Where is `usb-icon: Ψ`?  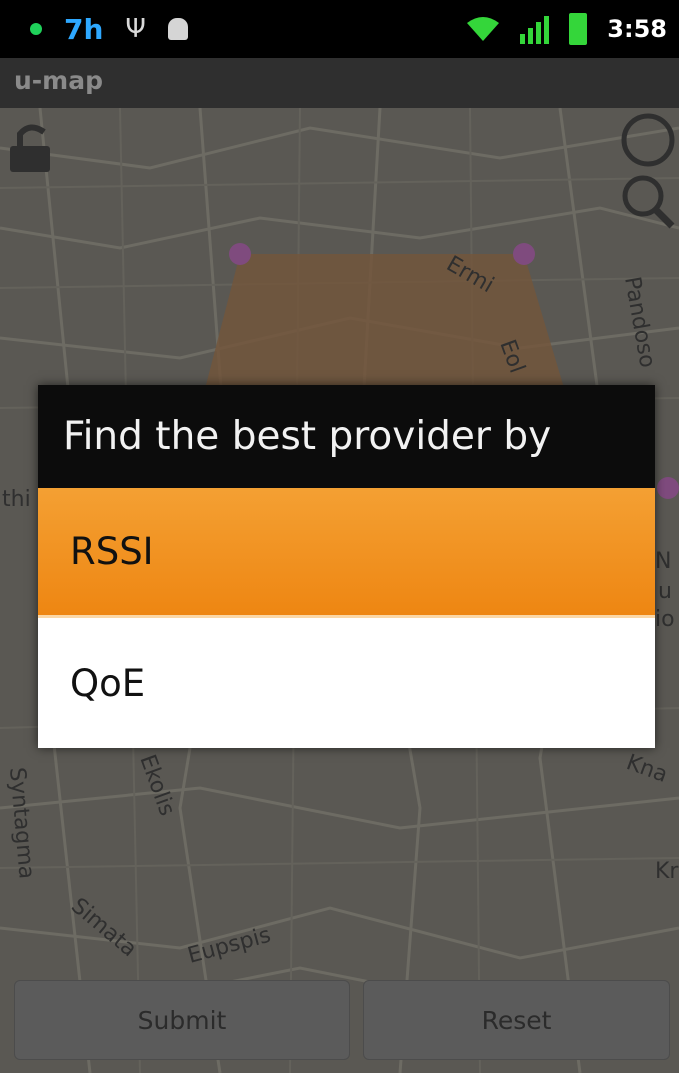 usb-icon: Ψ is located at coordinates (135, 29).